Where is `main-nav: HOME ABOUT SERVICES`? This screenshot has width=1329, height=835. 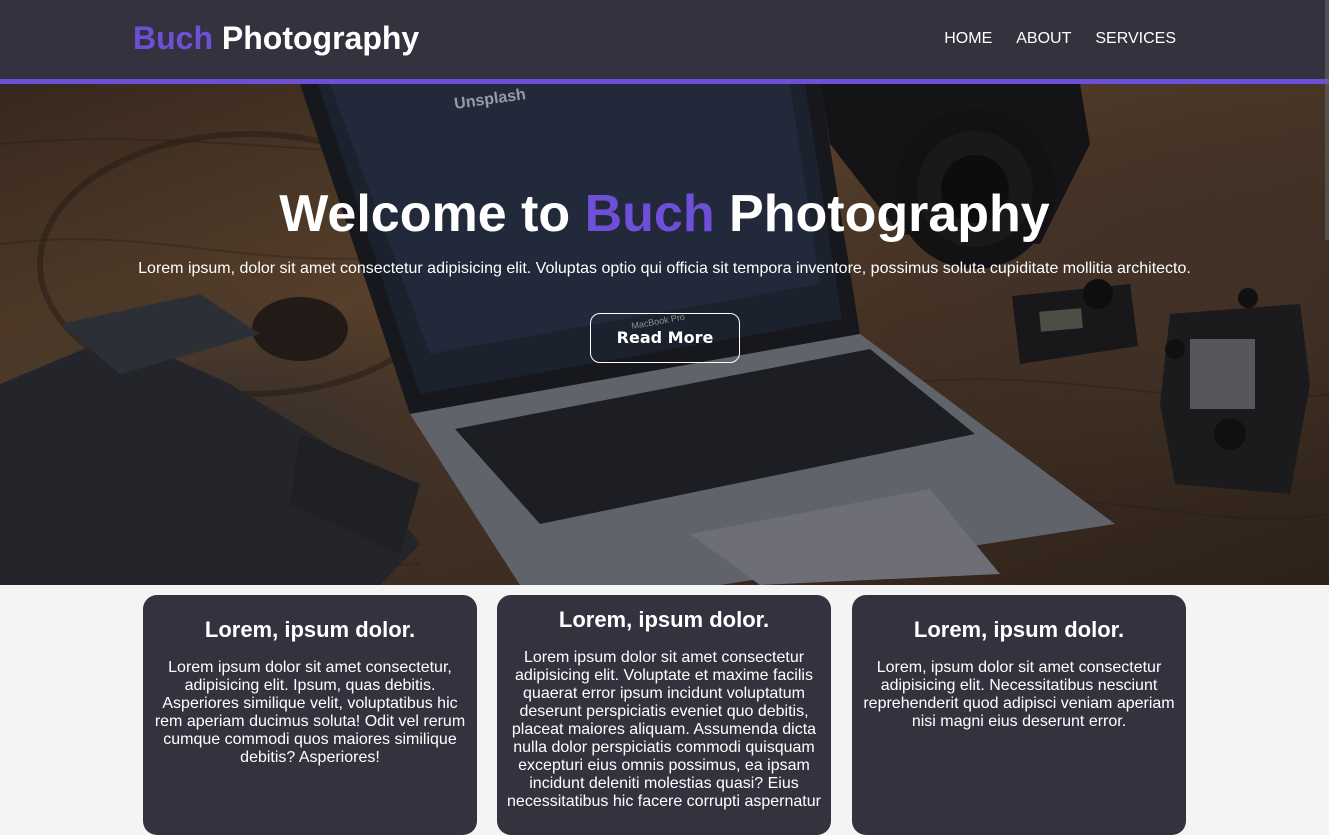
main-nav: HOME ABOUT SERVICES is located at coordinates (1060, 39).